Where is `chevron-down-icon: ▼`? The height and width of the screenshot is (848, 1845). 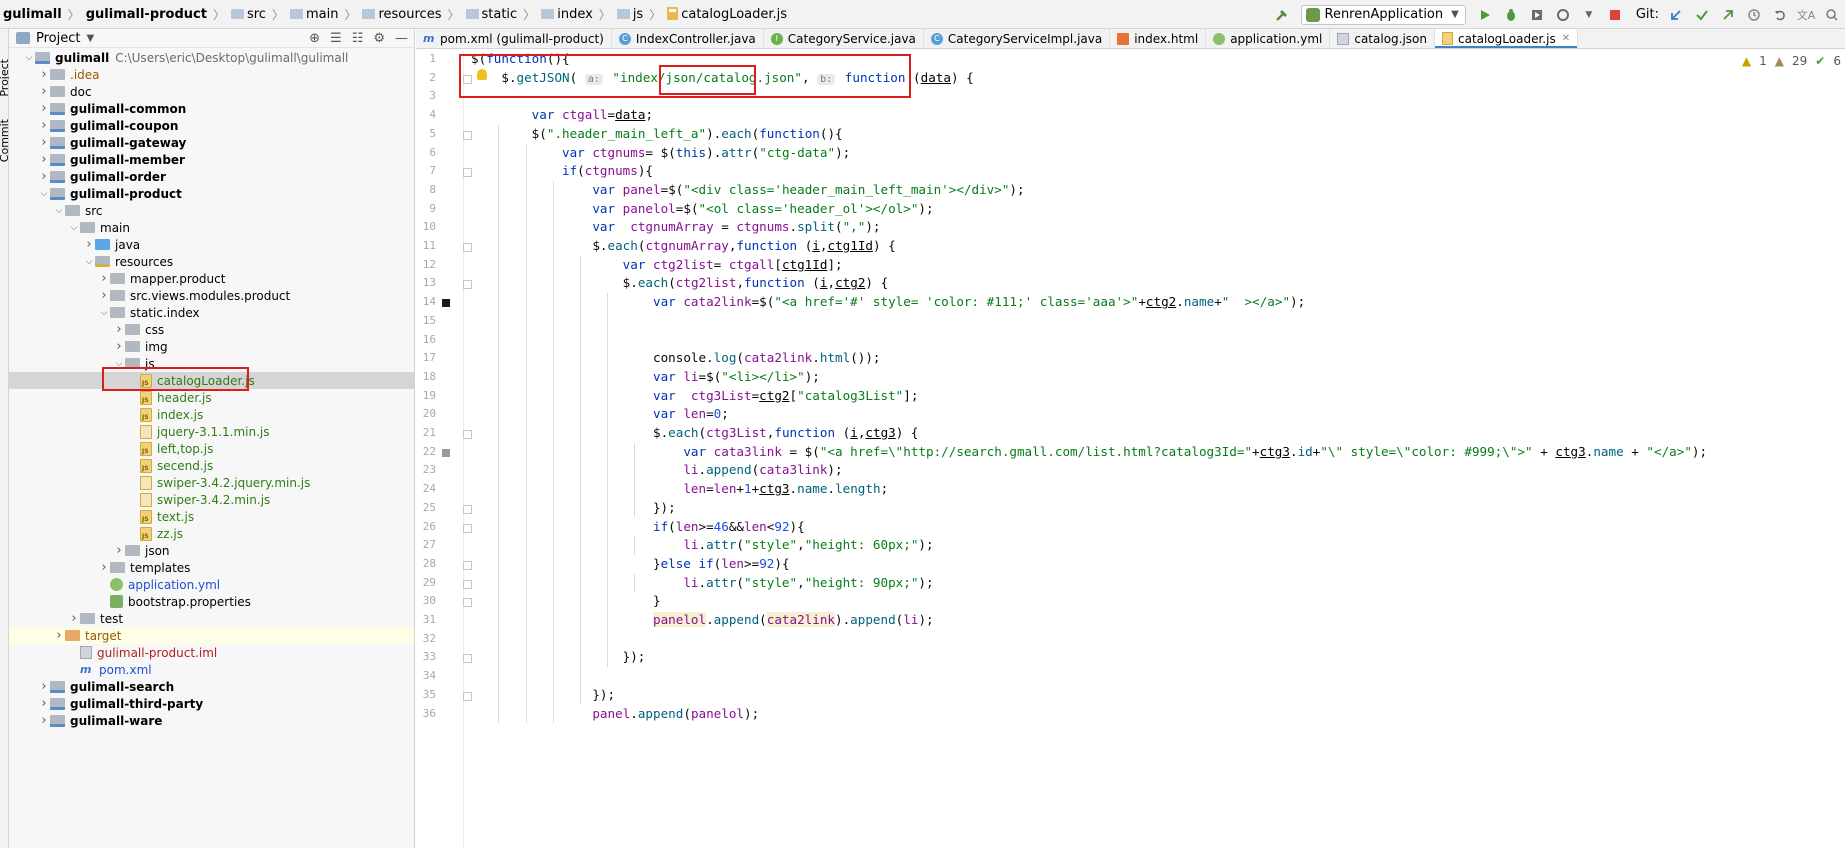 chevron-down-icon: ▼ is located at coordinates (90, 38).